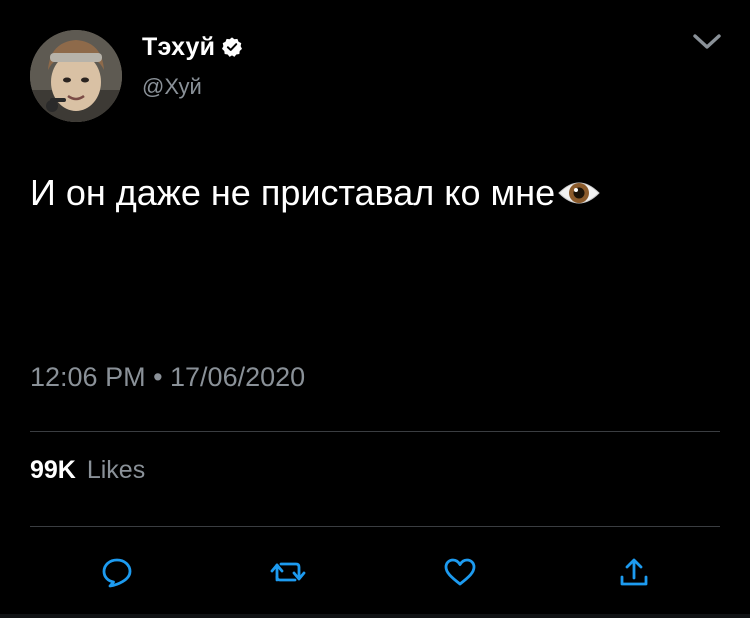 The image size is (750, 618). What do you see at coordinates (375, 572) in the screenshot?
I see `tweet-action-bar` at bounding box center [375, 572].